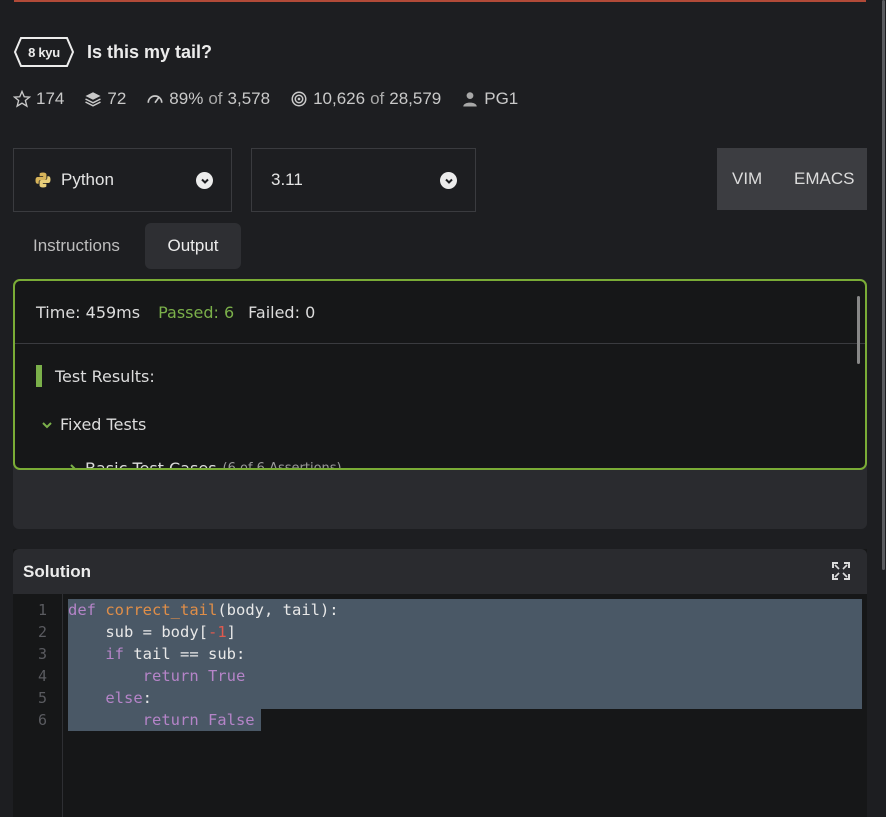 The height and width of the screenshot is (817, 886). What do you see at coordinates (215, 98) in the screenshot?
I see `satisfaction-of: of` at bounding box center [215, 98].